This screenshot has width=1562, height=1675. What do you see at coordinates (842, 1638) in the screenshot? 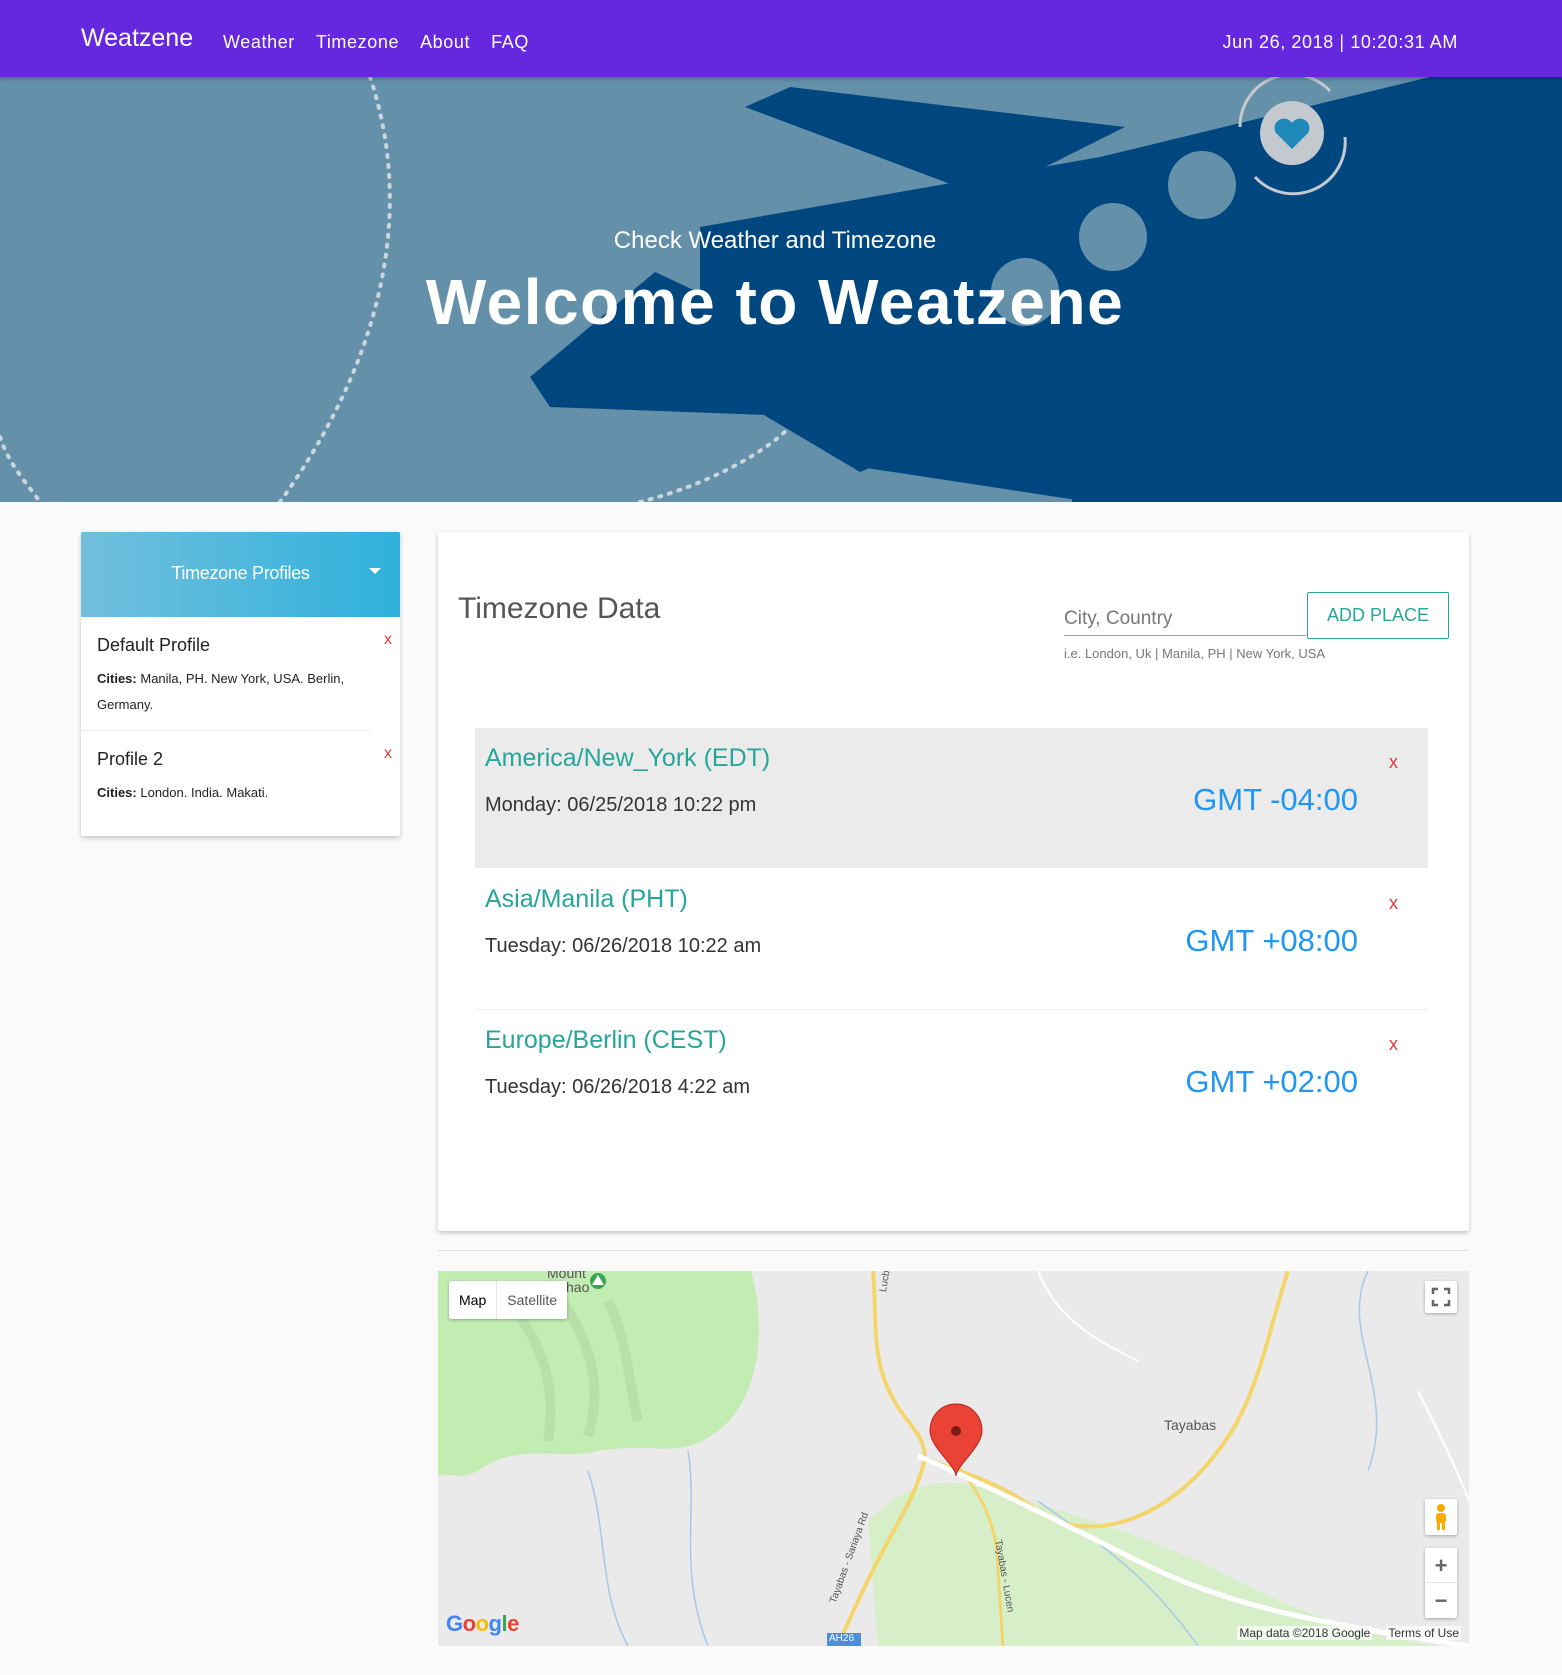
I see `map-label-ah26: AH26` at bounding box center [842, 1638].